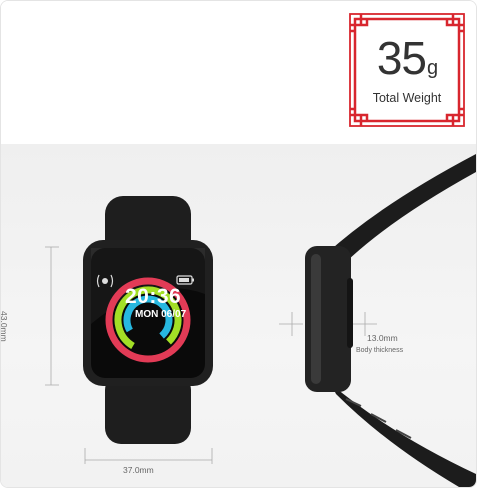 The width and height of the screenshot is (477, 488). Describe the element at coordinates (382, 338) in the screenshot. I see `thickness-label: 13.0mm` at that location.